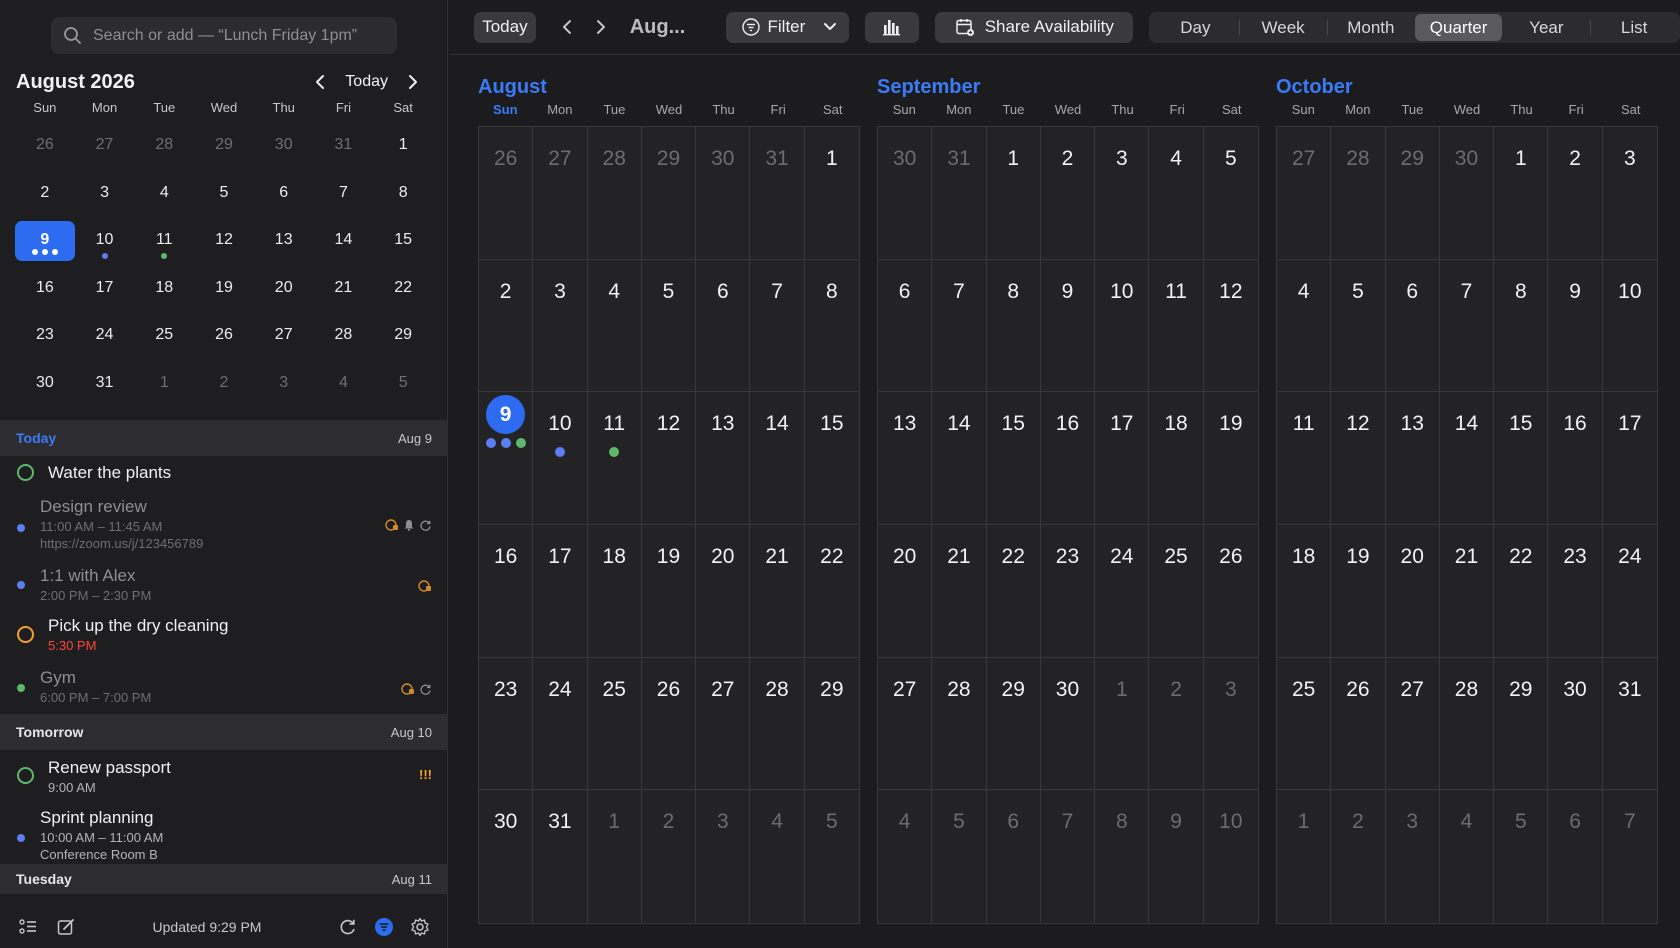 This screenshot has width=1680, height=948. Describe the element at coordinates (1546, 27) in the screenshot. I see `view-tab-year: Year` at that location.